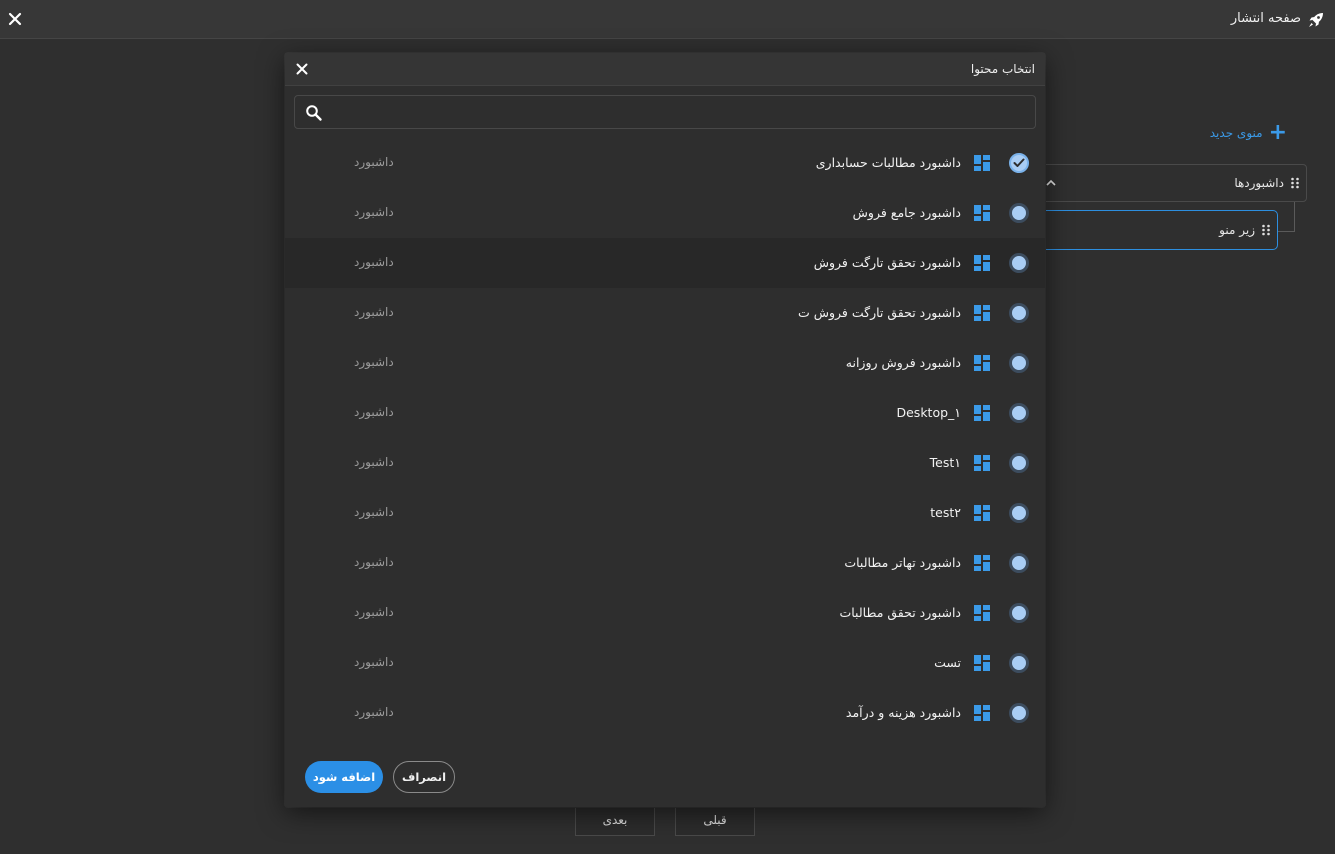  What do you see at coordinates (945, 512) in the screenshot?
I see `item-title: test۲` at bounding box center [945, 512].